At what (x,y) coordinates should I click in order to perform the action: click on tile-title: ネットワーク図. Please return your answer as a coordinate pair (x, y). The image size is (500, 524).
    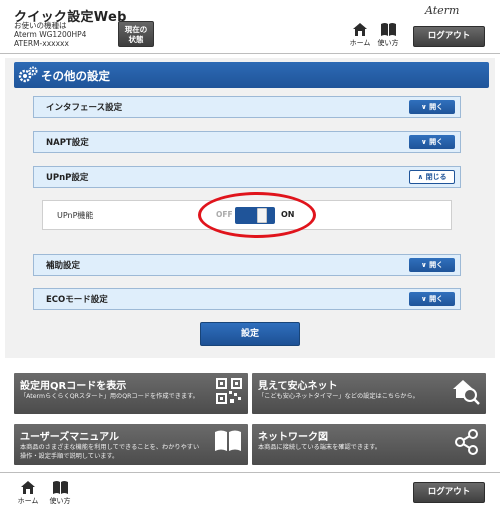
    Looking at the image, I should click on (293, 437).